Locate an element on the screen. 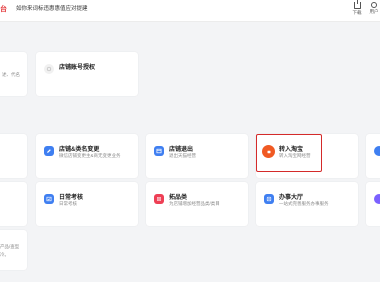  card-title: 店铺账号授权 is located at coordinates (77, 68).